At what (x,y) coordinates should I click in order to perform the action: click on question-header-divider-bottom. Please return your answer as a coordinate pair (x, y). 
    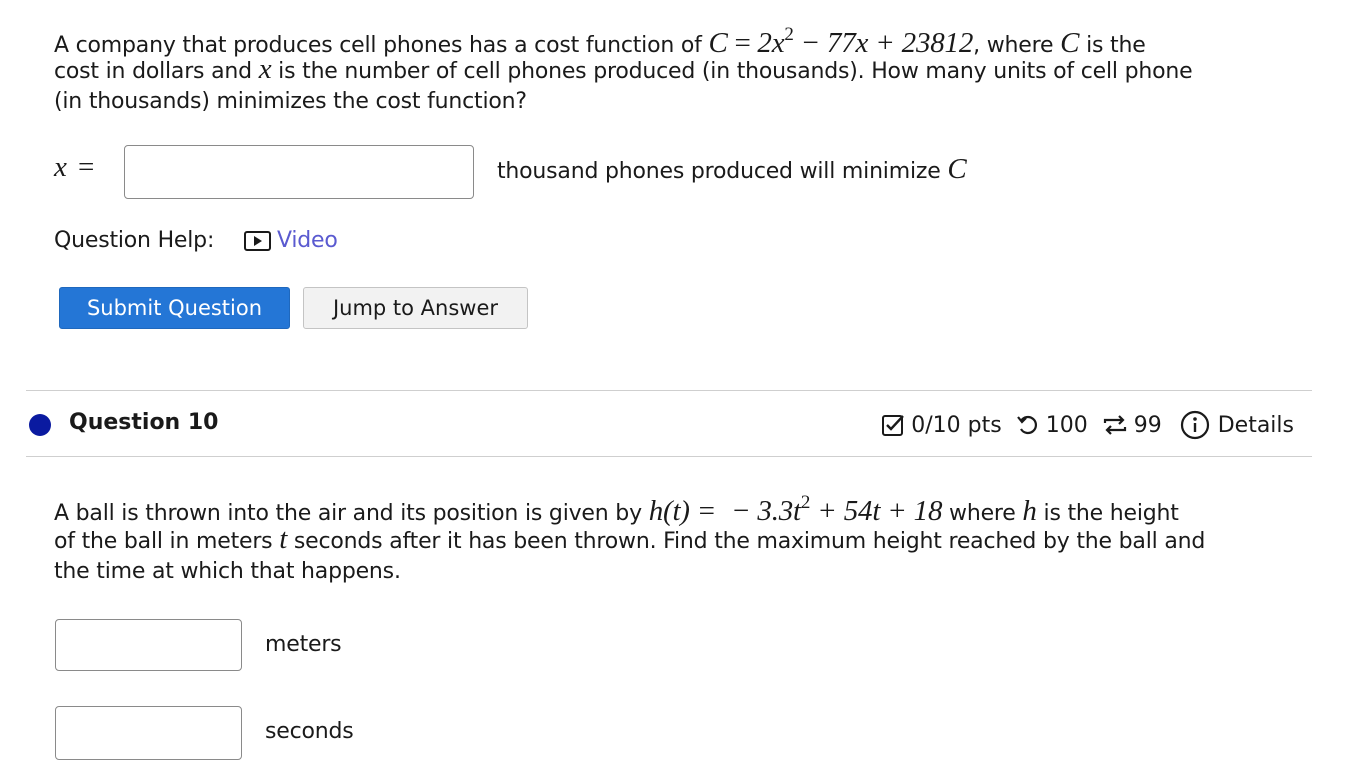
    Looking at the image, I should click on (669, 456).